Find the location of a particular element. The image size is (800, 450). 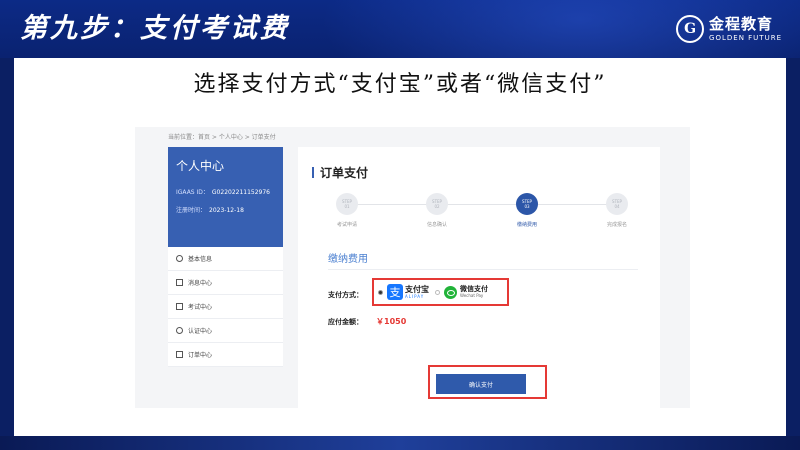

logo-chinese: 金程教育 is located at coordinates (741, 23).